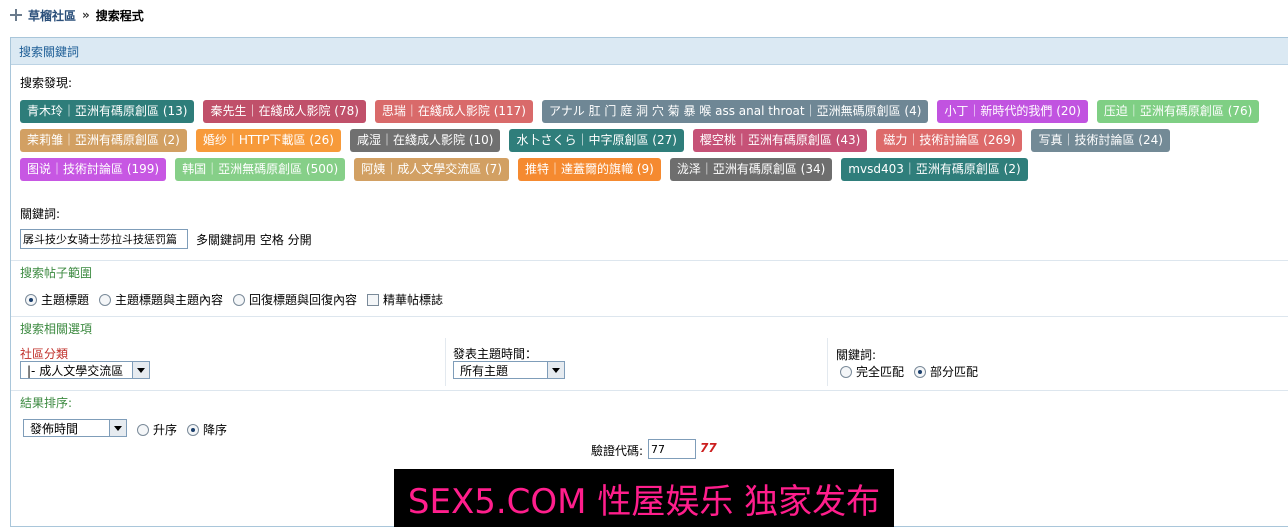  I want to click on found-label: 搜索發現:, so click(46, 83).